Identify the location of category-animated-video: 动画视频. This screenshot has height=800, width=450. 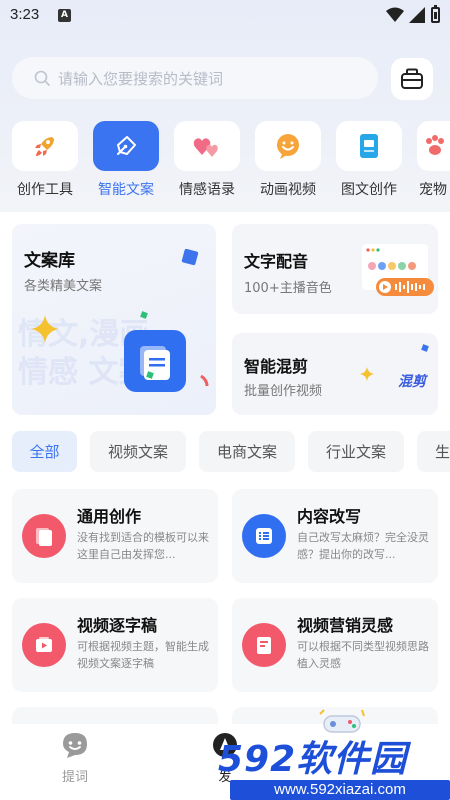
(288, 160).